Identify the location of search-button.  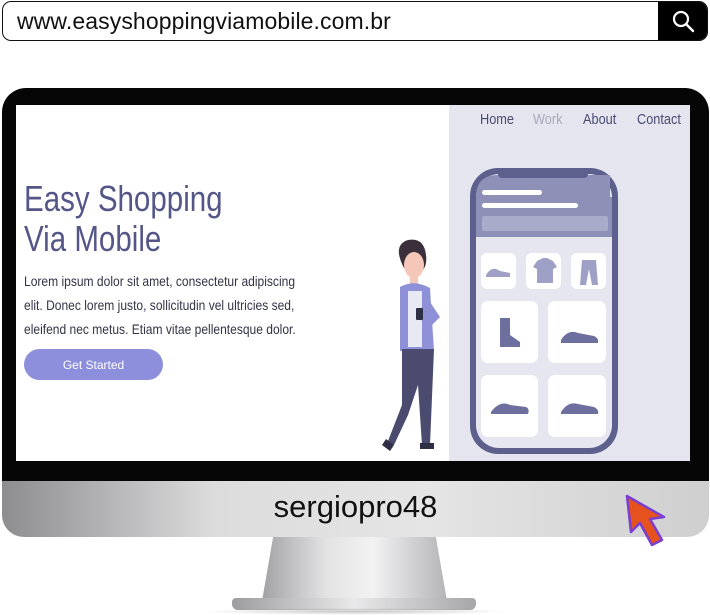
(682, 21).